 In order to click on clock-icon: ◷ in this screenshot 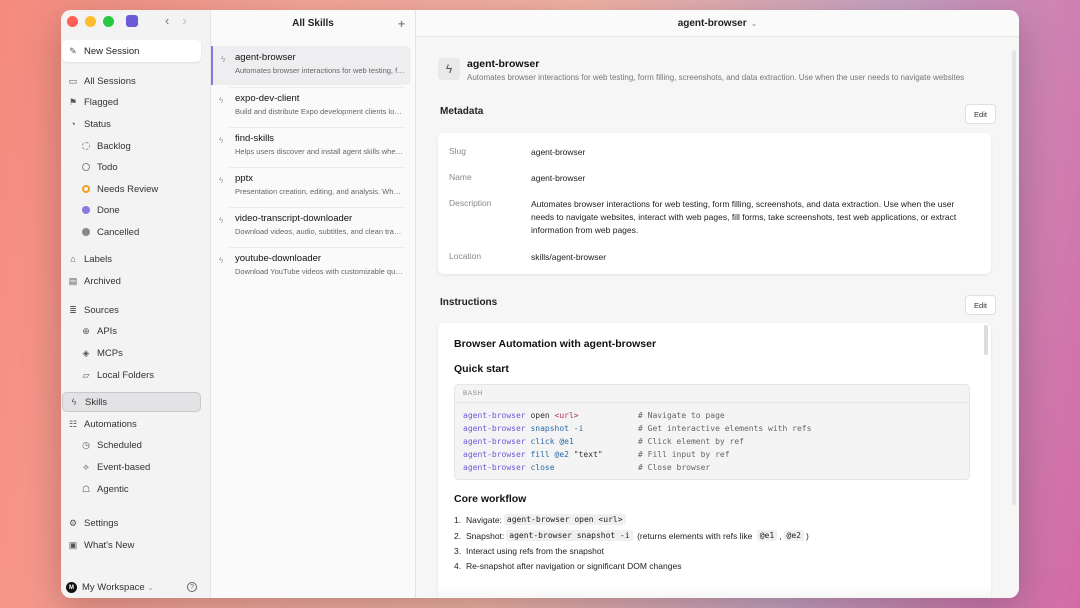, I will do `click(86, 444)`.